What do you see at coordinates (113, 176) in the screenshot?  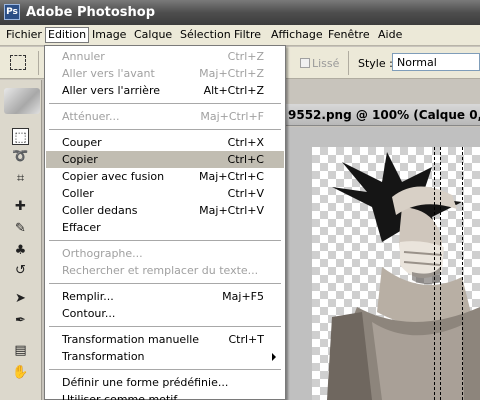 I see `menu-item-label: Copier avec fusion` at bounding box center [113, 176].